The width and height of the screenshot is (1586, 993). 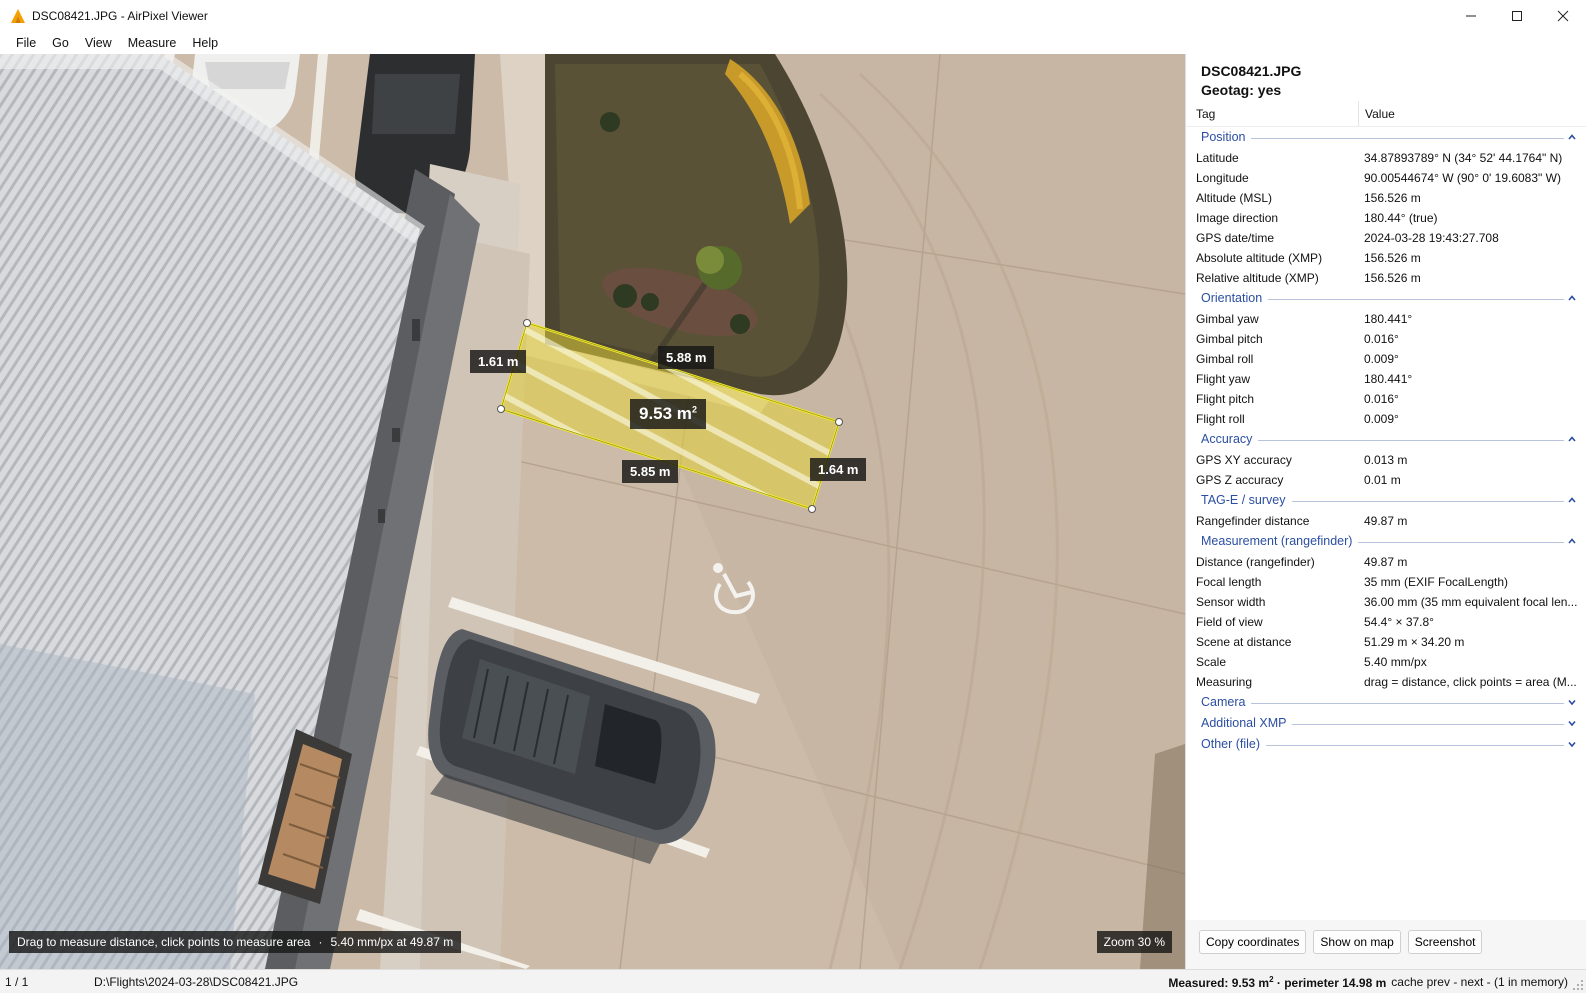 What do you see at coordinates (1386, 258) in the screenshot?
I see `tag-row: Absolute altitude (XMP) 156.526 m` at bounding box center [1386, 258].